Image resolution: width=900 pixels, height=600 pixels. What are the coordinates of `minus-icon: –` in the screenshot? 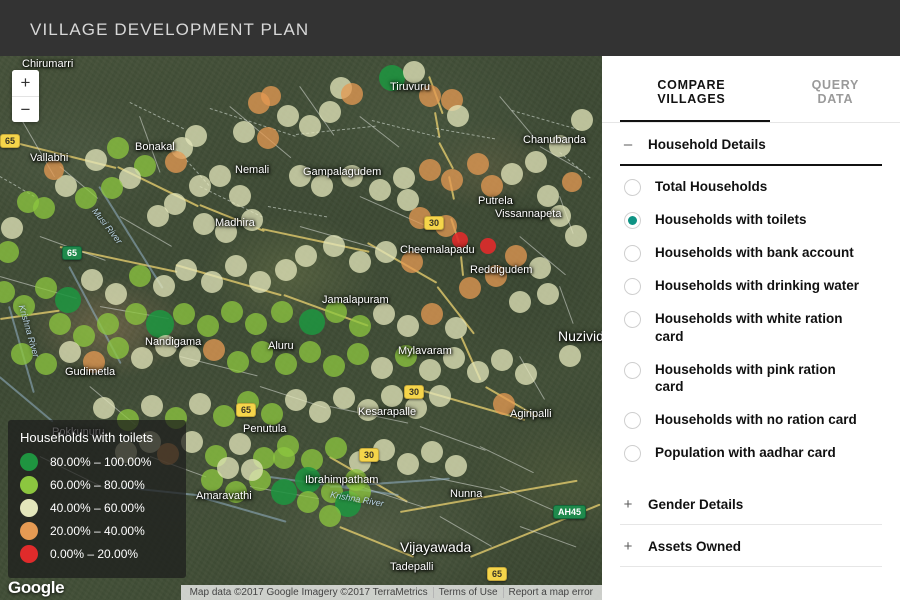 It's located at (628, 144).